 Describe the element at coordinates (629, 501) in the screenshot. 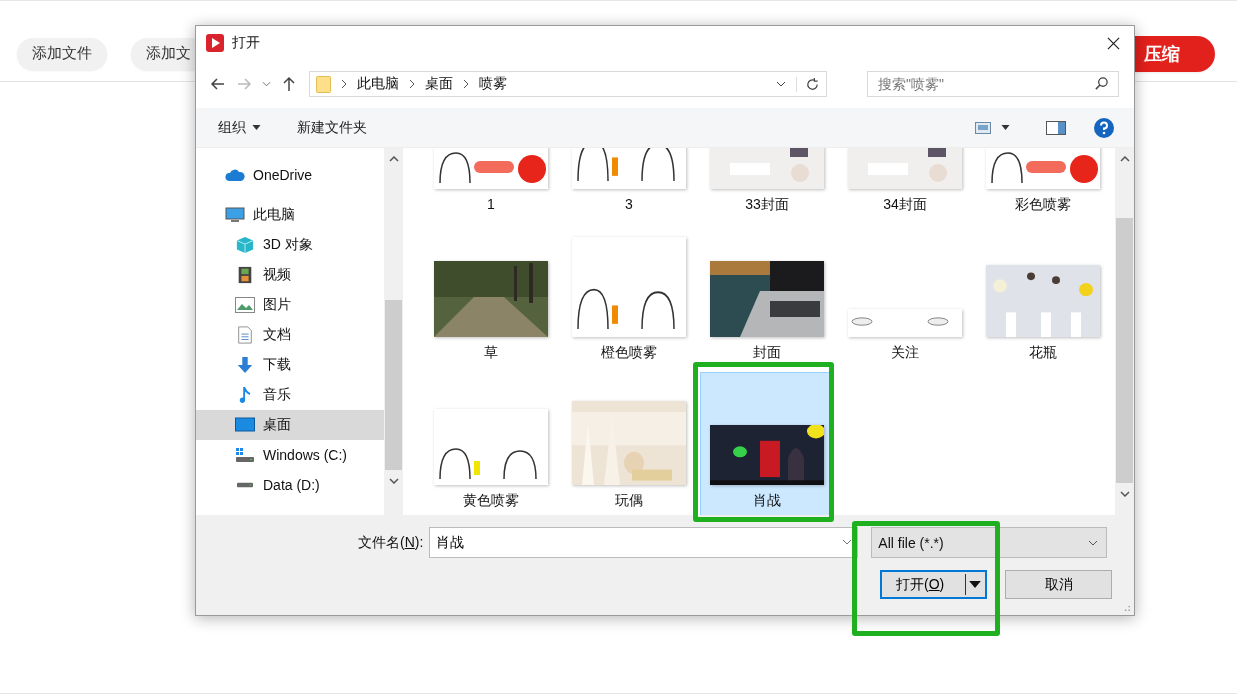

I see `file-name: 玩偶` at that location.